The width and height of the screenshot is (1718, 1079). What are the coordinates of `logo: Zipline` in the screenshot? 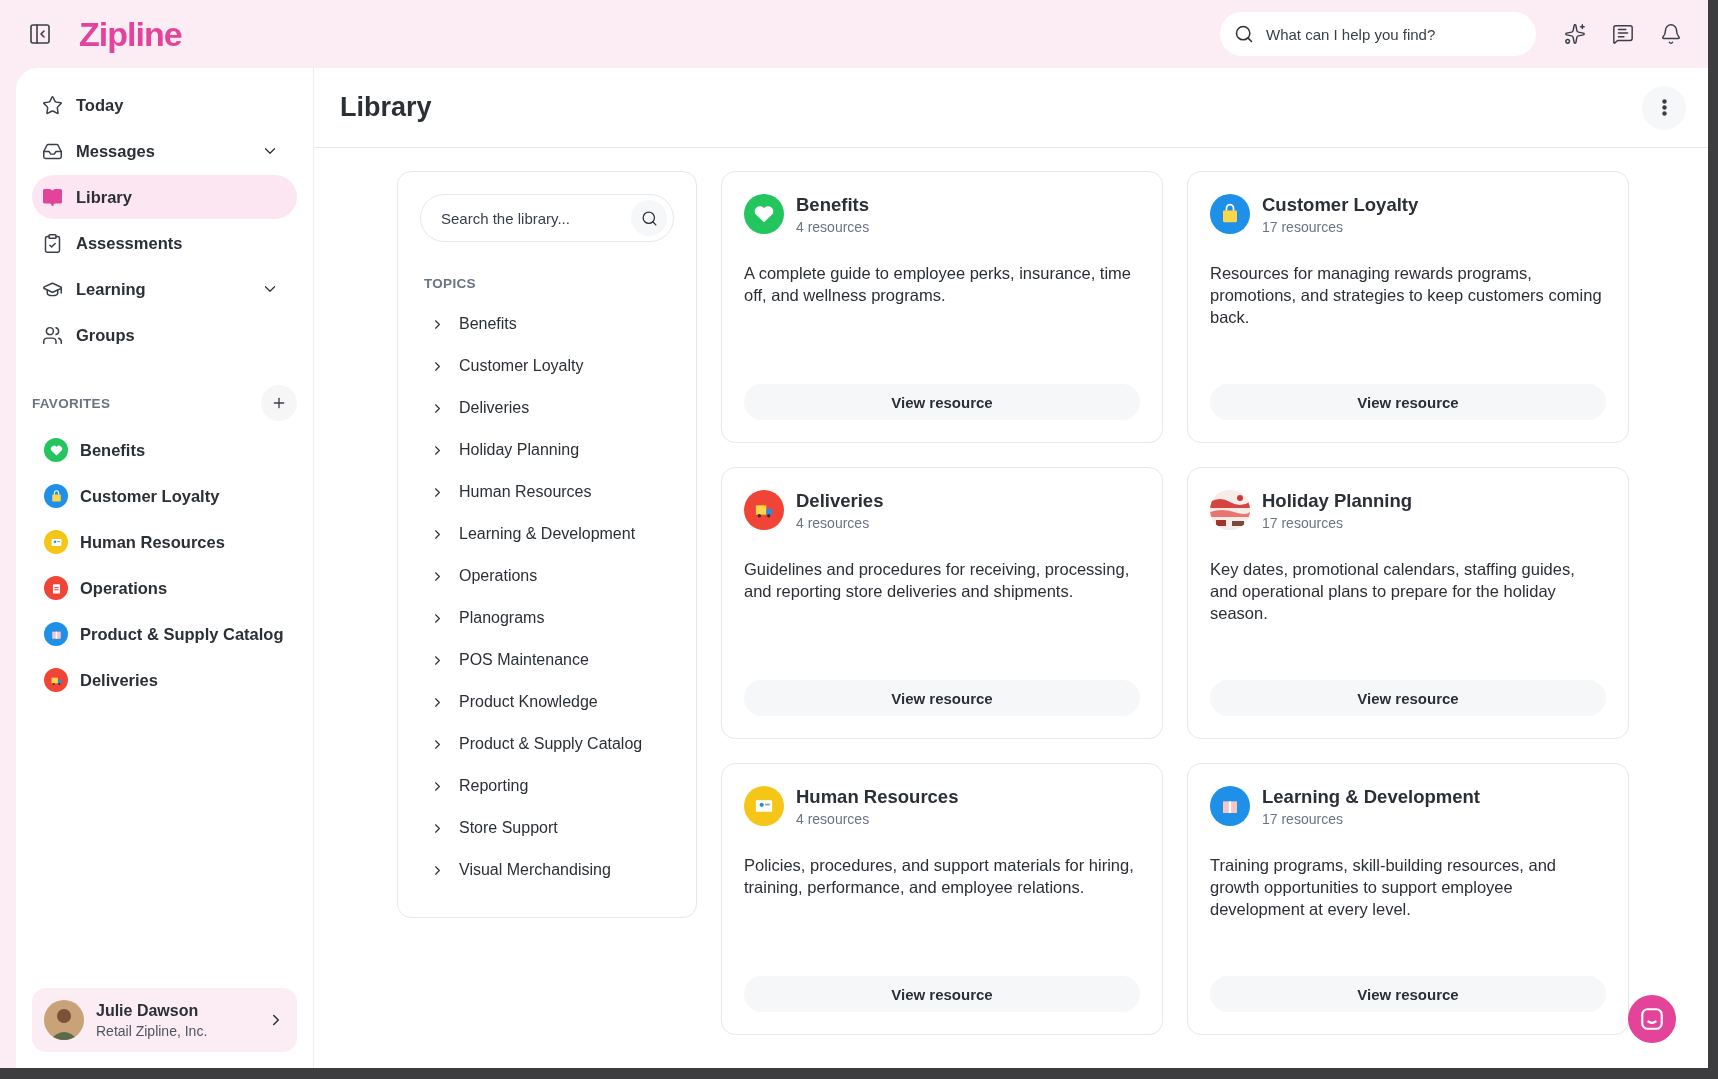 It's located at (130, 34).